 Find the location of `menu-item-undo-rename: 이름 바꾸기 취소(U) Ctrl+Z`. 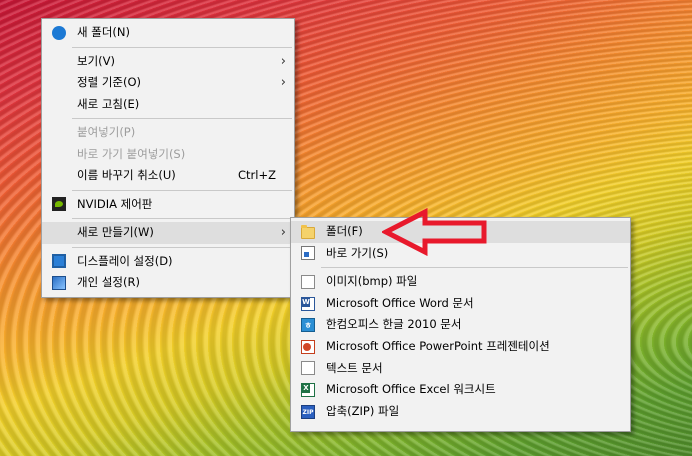

menu-item-undo-rename: 이름 바꾸기 취소(U) Ctrl+Z is located at coordinates (168, 176).